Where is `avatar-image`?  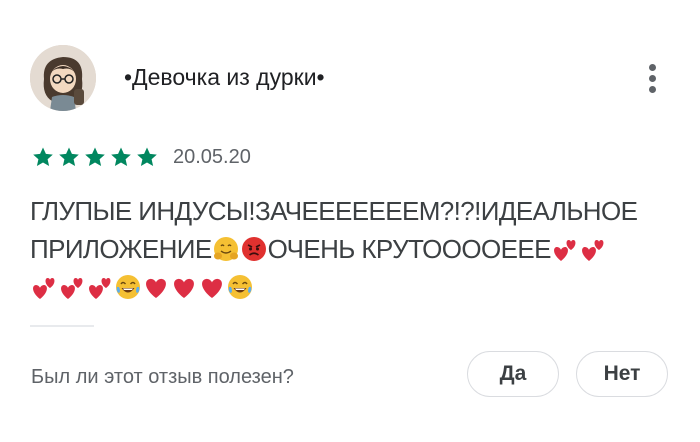
avatar-image is located at coordinates (63, 78).